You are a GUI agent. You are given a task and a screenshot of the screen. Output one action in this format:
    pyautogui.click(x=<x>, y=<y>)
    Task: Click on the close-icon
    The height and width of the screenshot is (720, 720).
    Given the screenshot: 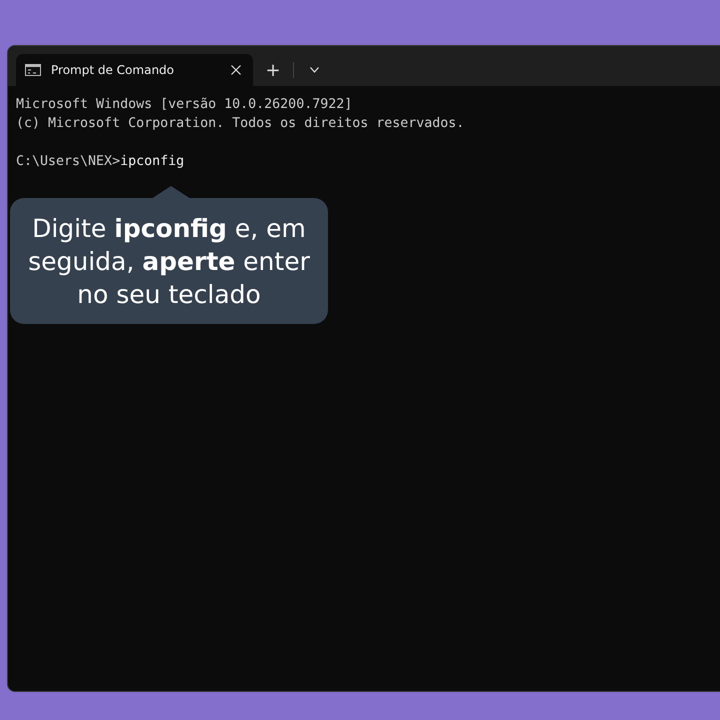 What is the action you would take?
    pyautogui.click(x=236, y=70)
    